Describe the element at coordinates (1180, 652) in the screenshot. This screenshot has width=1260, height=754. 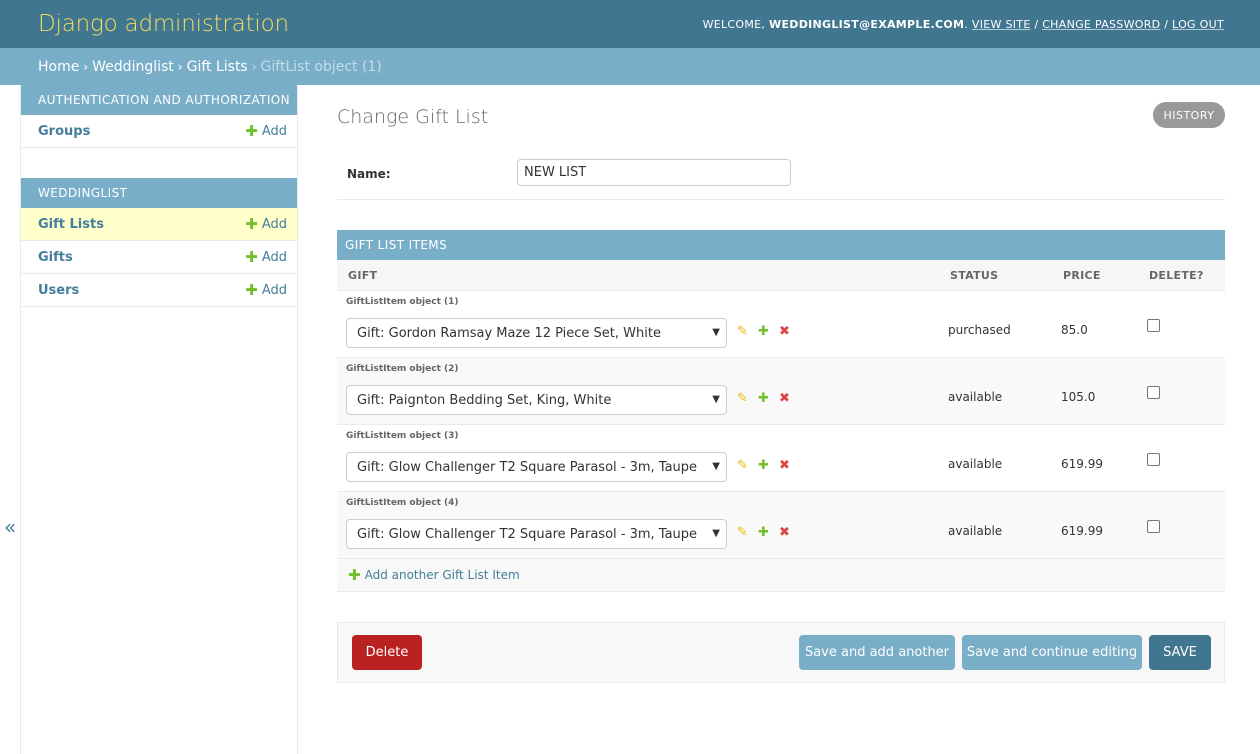
I see `save-button: Save` at that location.